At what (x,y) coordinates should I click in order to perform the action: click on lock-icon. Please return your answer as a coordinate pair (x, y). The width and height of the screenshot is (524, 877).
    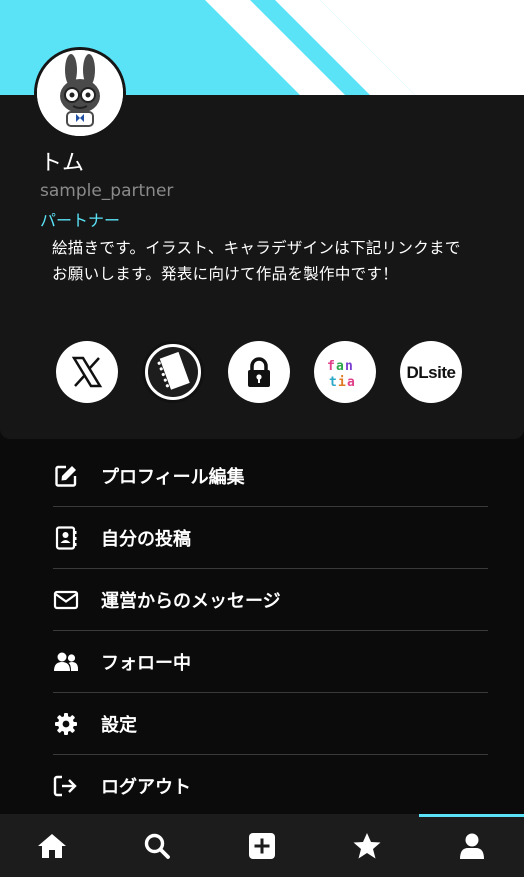
    Looking at the image, I should click on (259, 372).